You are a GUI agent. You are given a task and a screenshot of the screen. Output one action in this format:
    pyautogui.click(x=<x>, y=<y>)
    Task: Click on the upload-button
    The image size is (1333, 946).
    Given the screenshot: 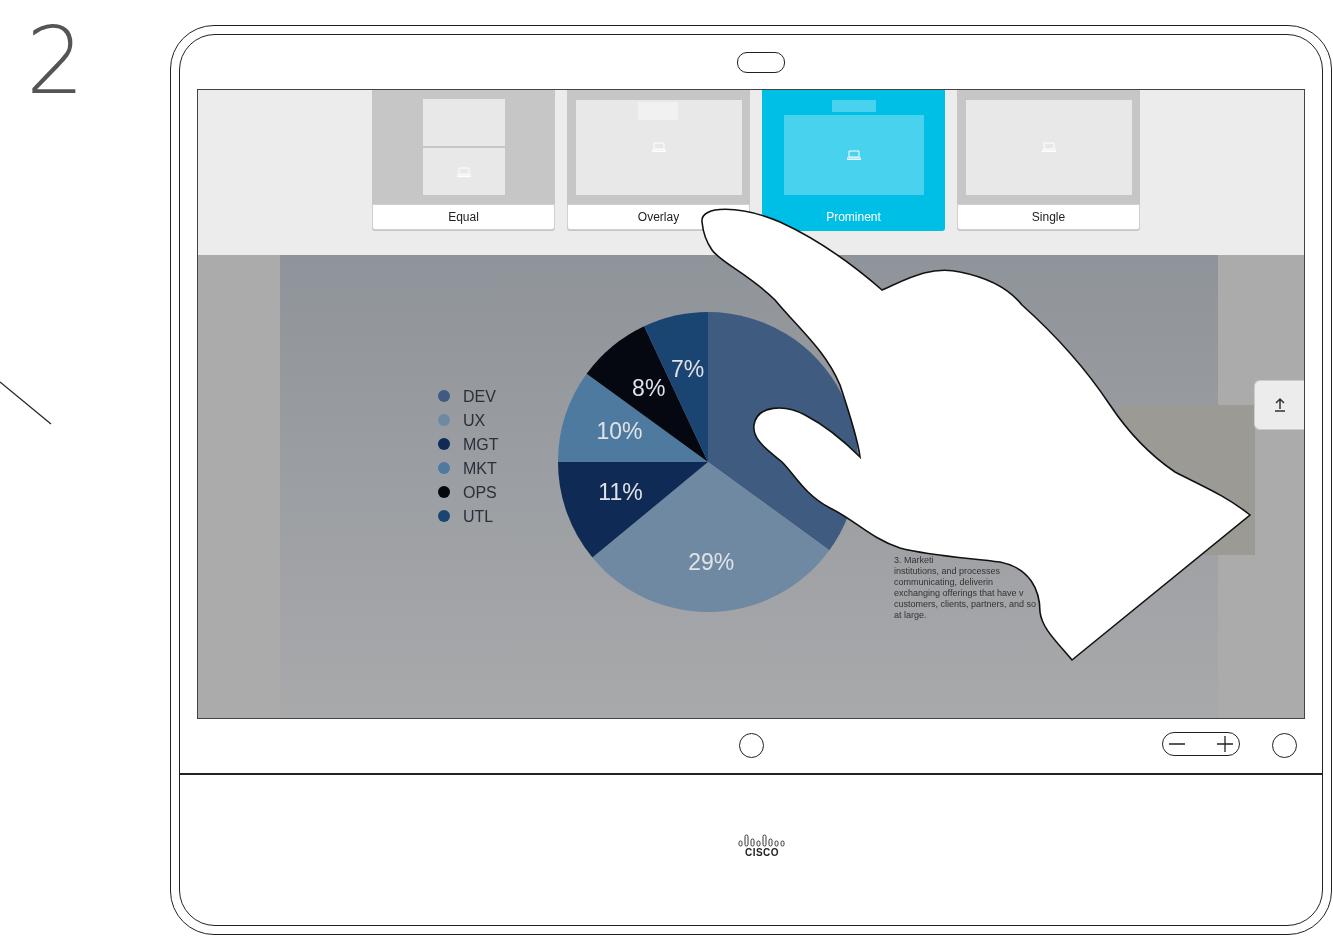 What is the action you would take?
    pyautogui.click(x=1279, y=405)
    